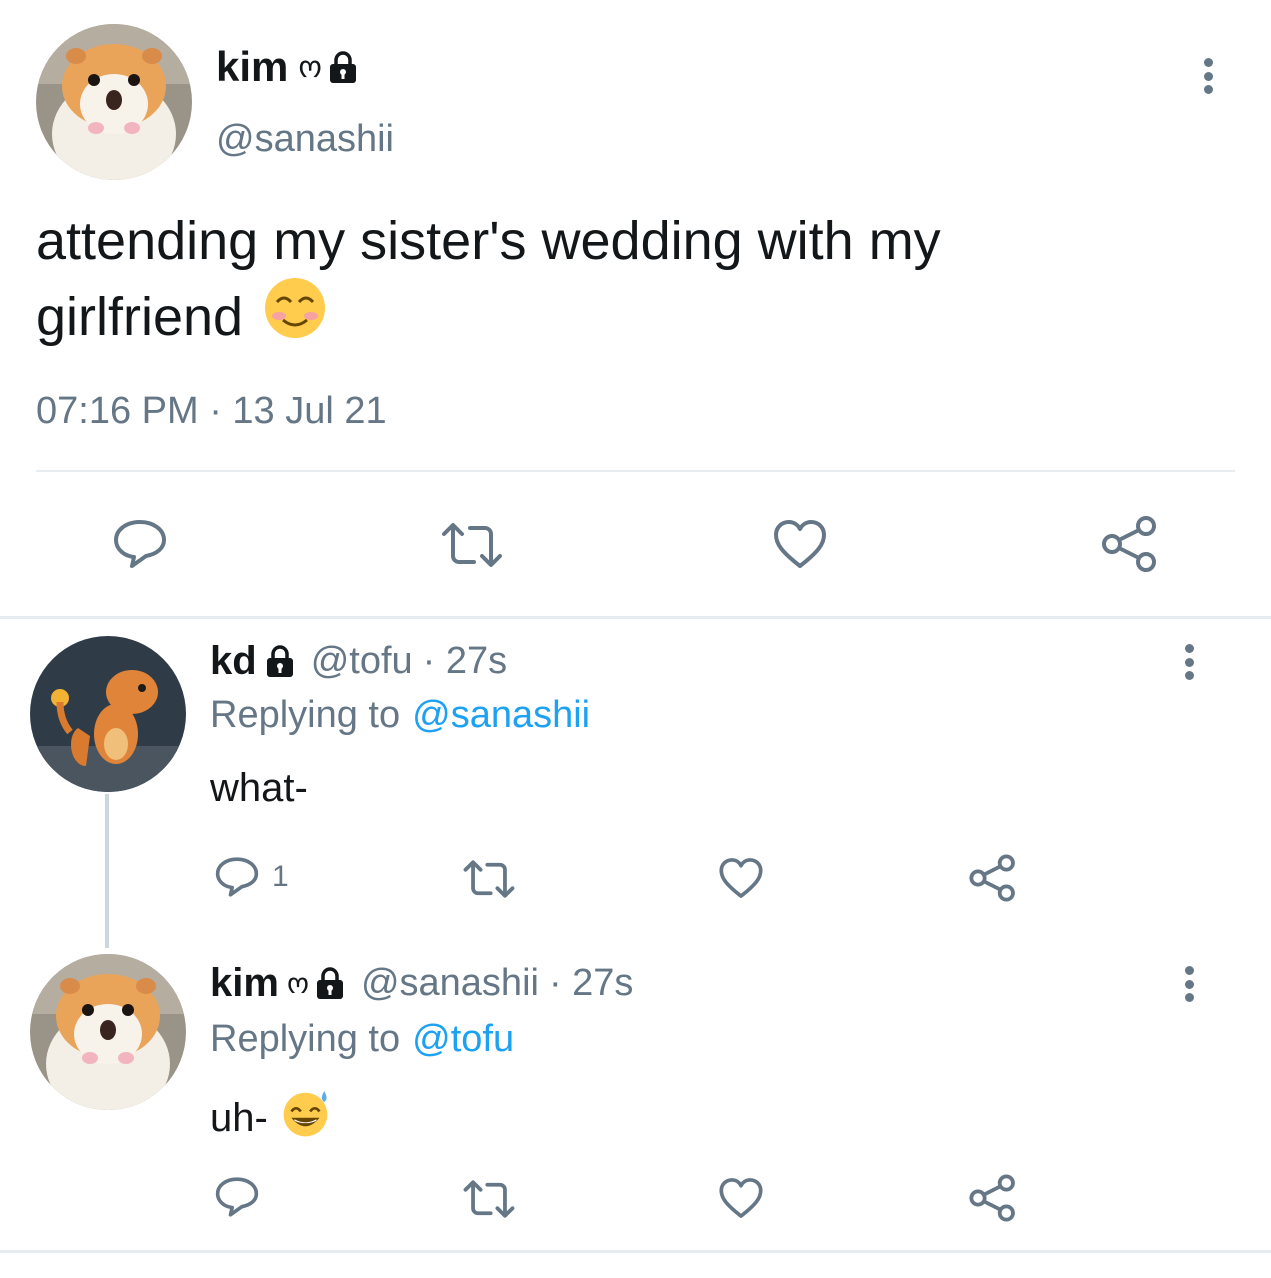 The image size is (1271, 1278). I want to click on main-tweet-avatar, so click(114, 102).